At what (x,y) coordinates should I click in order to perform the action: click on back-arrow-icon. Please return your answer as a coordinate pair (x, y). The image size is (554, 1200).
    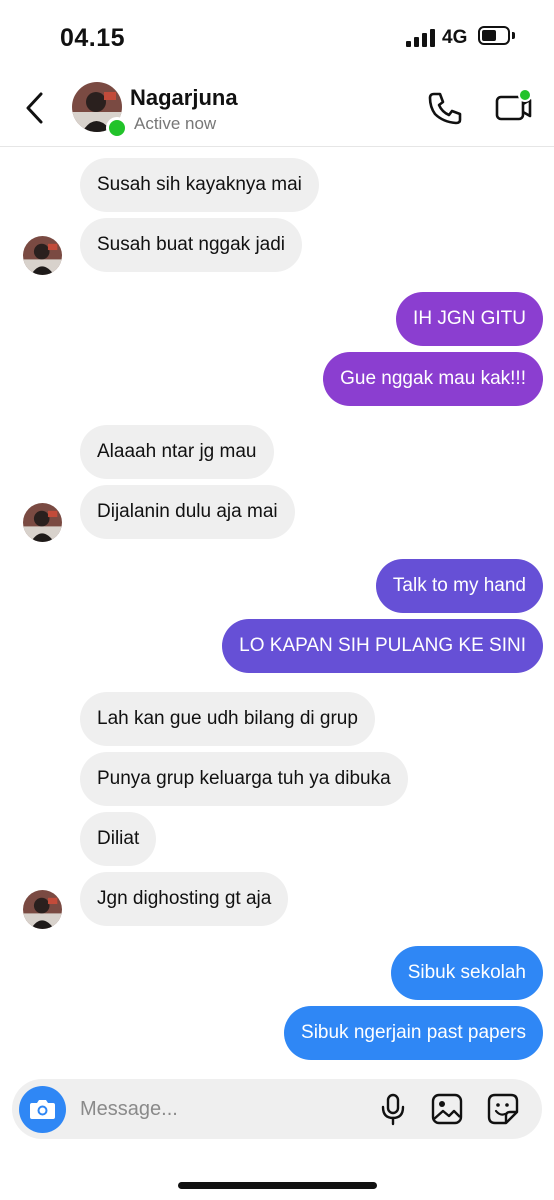
    Looking at the image, I should click on (34, 108).